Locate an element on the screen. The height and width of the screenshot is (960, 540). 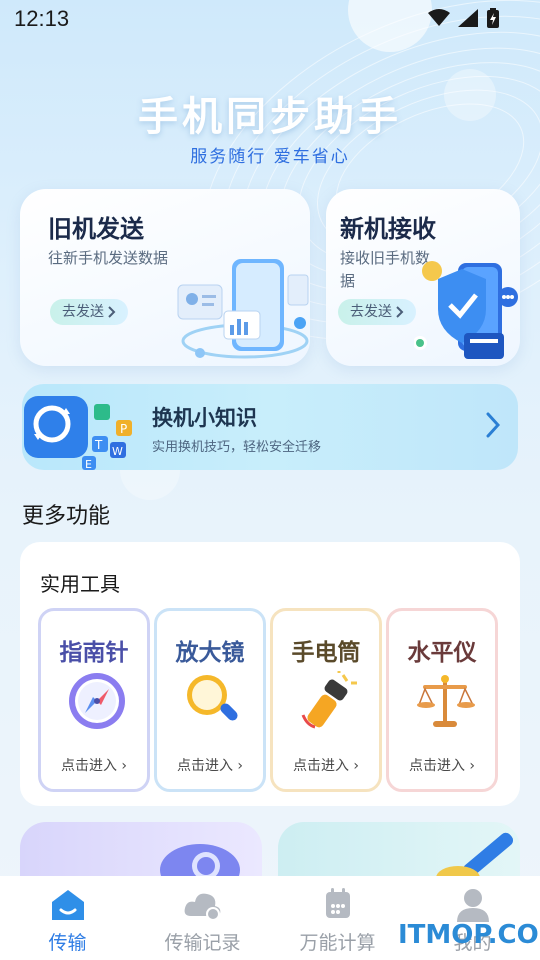
magnifier-icon is located at coordinates (212, 698).